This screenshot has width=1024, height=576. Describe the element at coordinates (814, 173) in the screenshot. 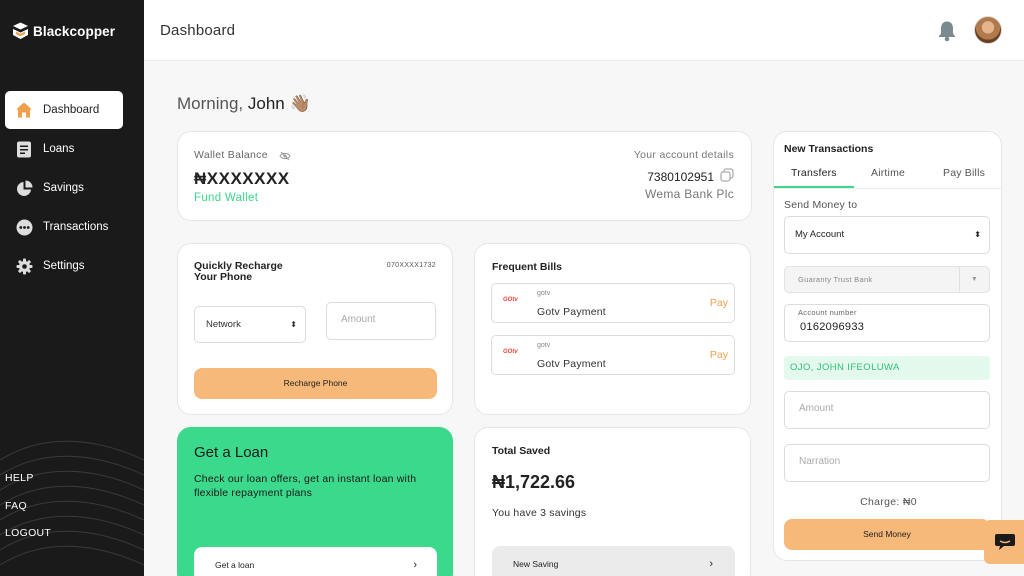

I see `tab-transfers: Transfers` at that location.